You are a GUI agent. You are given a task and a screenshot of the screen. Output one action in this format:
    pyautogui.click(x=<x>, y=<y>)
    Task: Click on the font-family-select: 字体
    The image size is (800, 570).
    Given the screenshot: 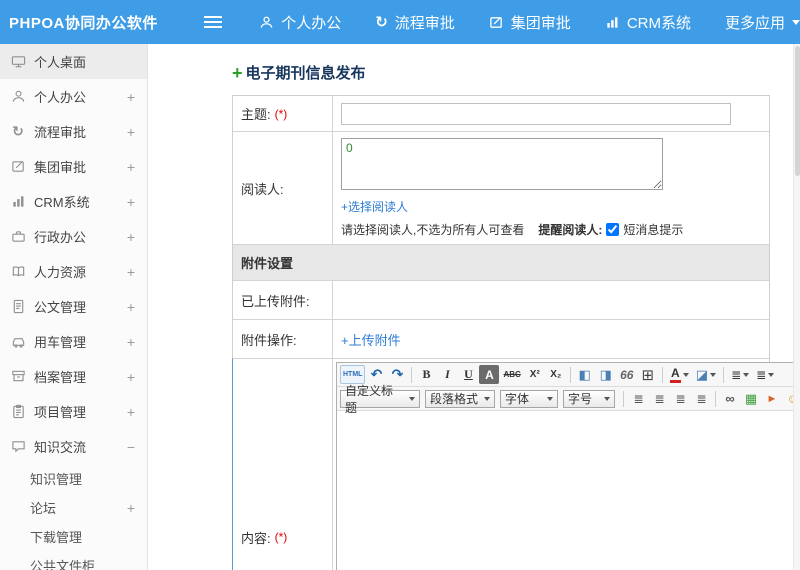 What is the action you would take?
    pyautogui.click(x=529, y=398)
    